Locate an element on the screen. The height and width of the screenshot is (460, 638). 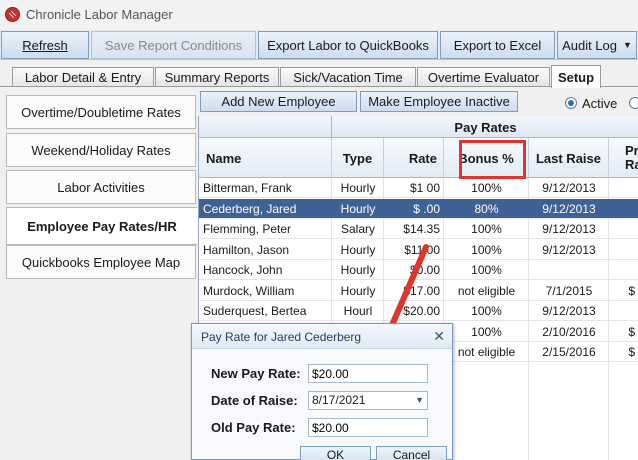
new-pay-rate-label: New Pay Rate: is located at coordinates (256, 373).